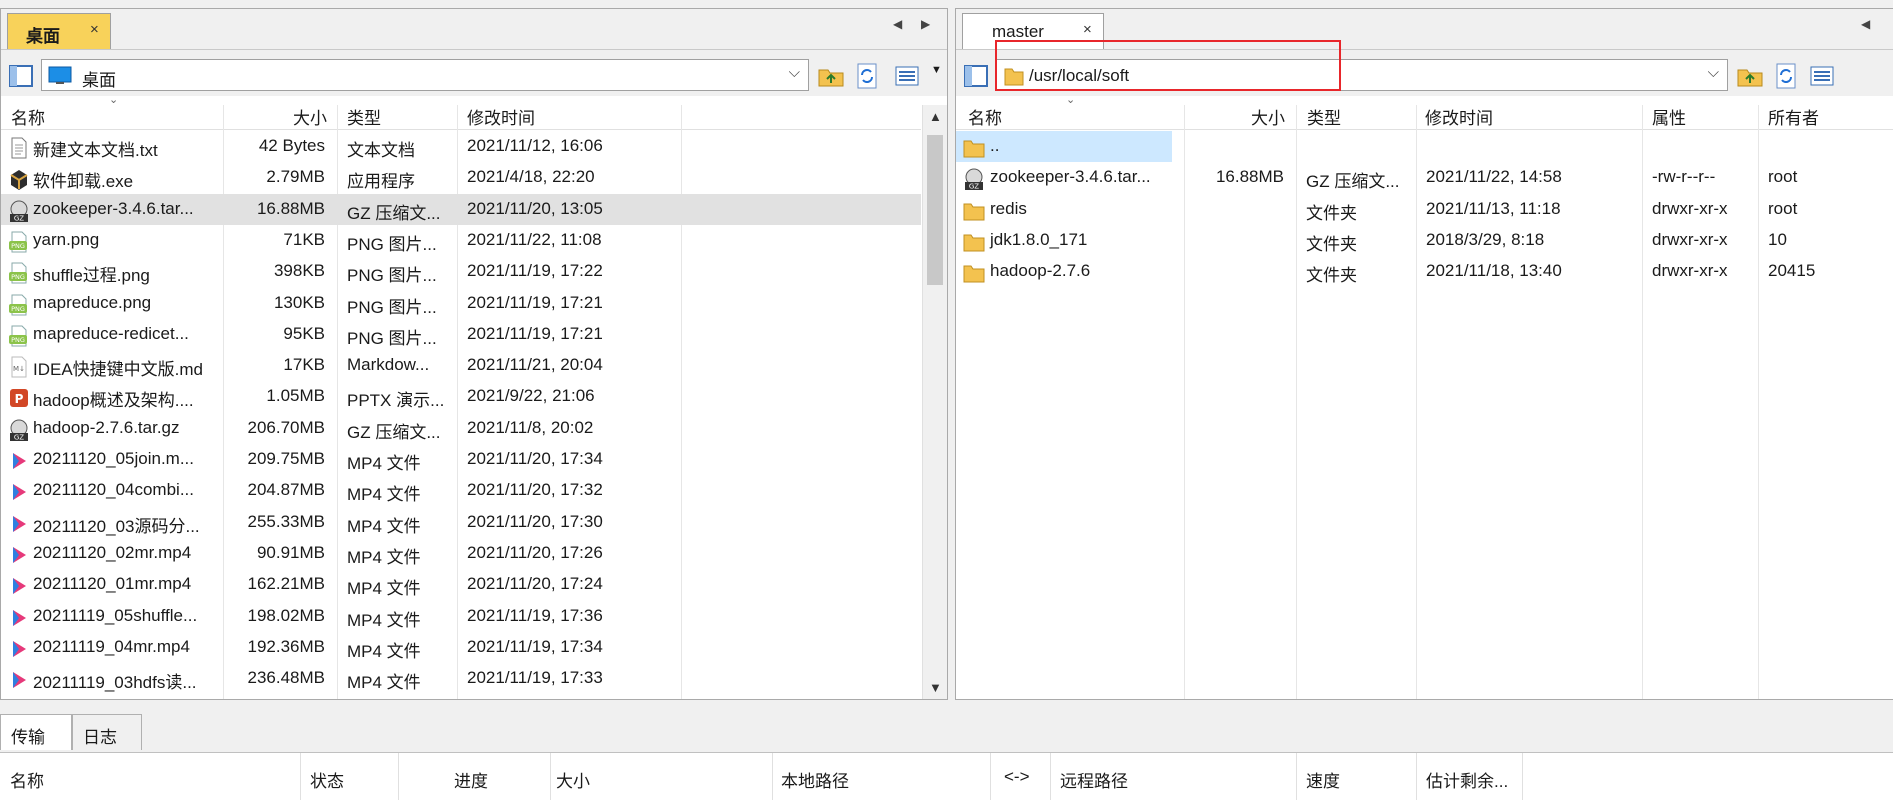 This screenshot has width=1893, height=800. I want to click on tab-log: 日志, so click(107, 732).